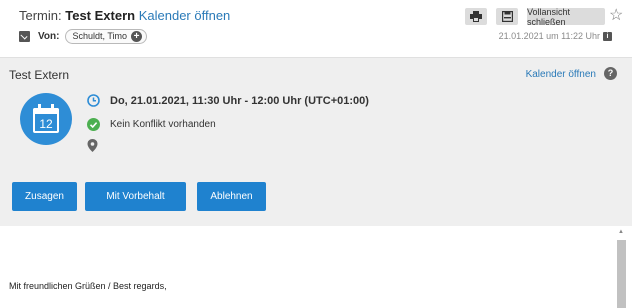 This screenshot has width=632, height=308. Describe the element at coordinates (93, 124) in the screenshot. I see `check-circle-icon` at that location.